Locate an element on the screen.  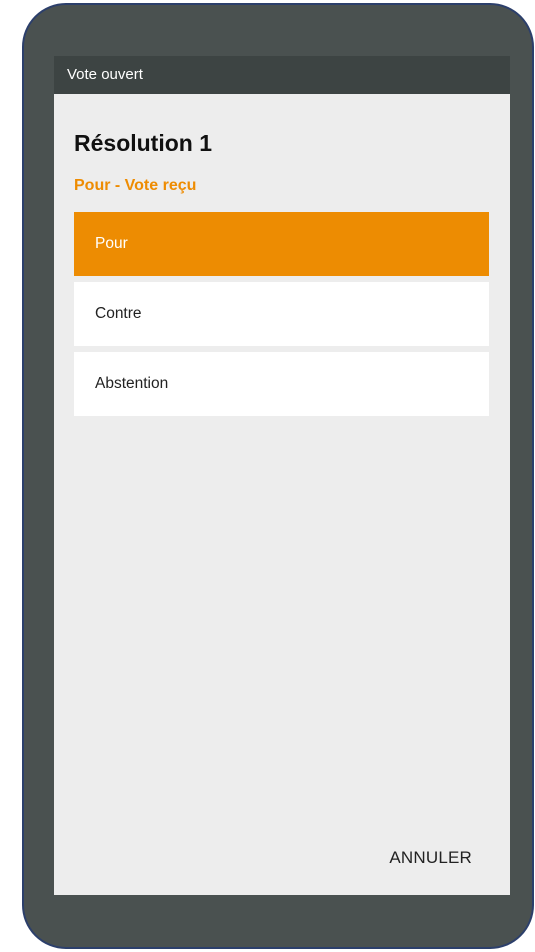
app-bar-title: Vote ouvert is located at coordinates (105, 74).